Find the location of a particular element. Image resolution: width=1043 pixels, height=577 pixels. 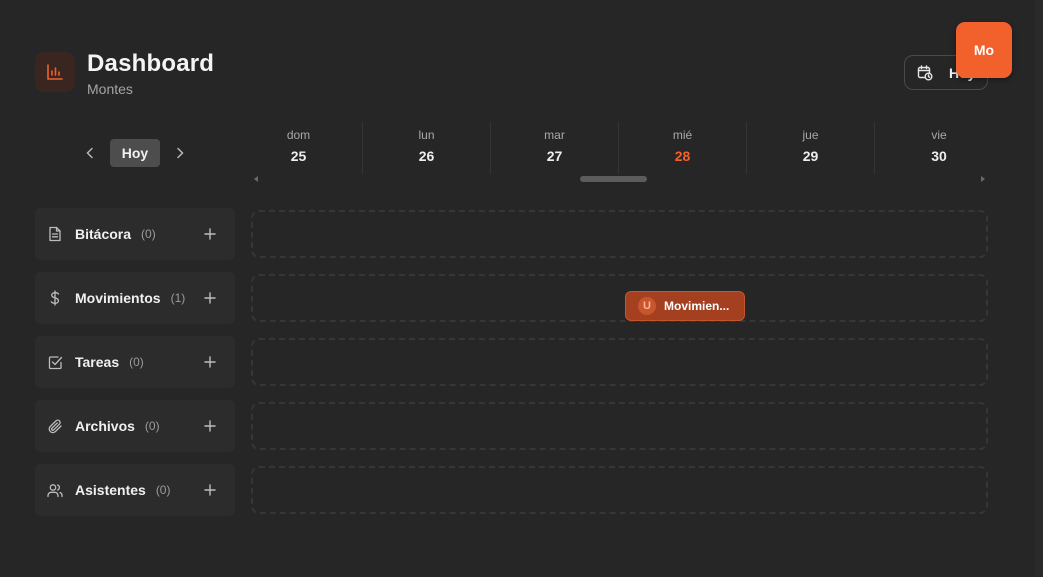

row-label-movimientos: Movimientos (1) is located at coordinates (135, 298).